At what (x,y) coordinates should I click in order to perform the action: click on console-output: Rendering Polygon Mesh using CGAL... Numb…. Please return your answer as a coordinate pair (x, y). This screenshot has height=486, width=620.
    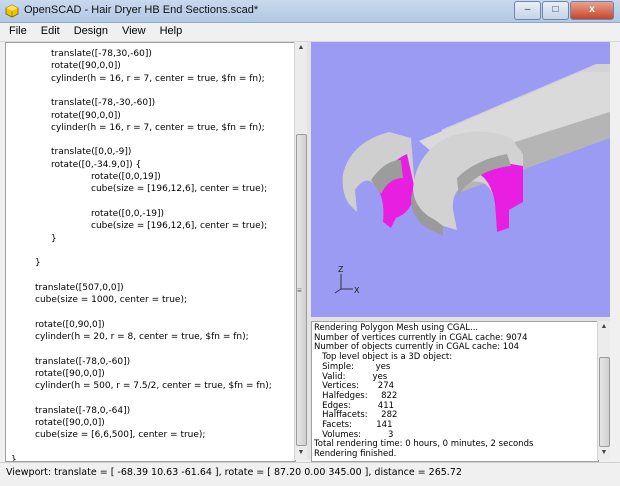
    Looking at the image, I should click on (455, 391).